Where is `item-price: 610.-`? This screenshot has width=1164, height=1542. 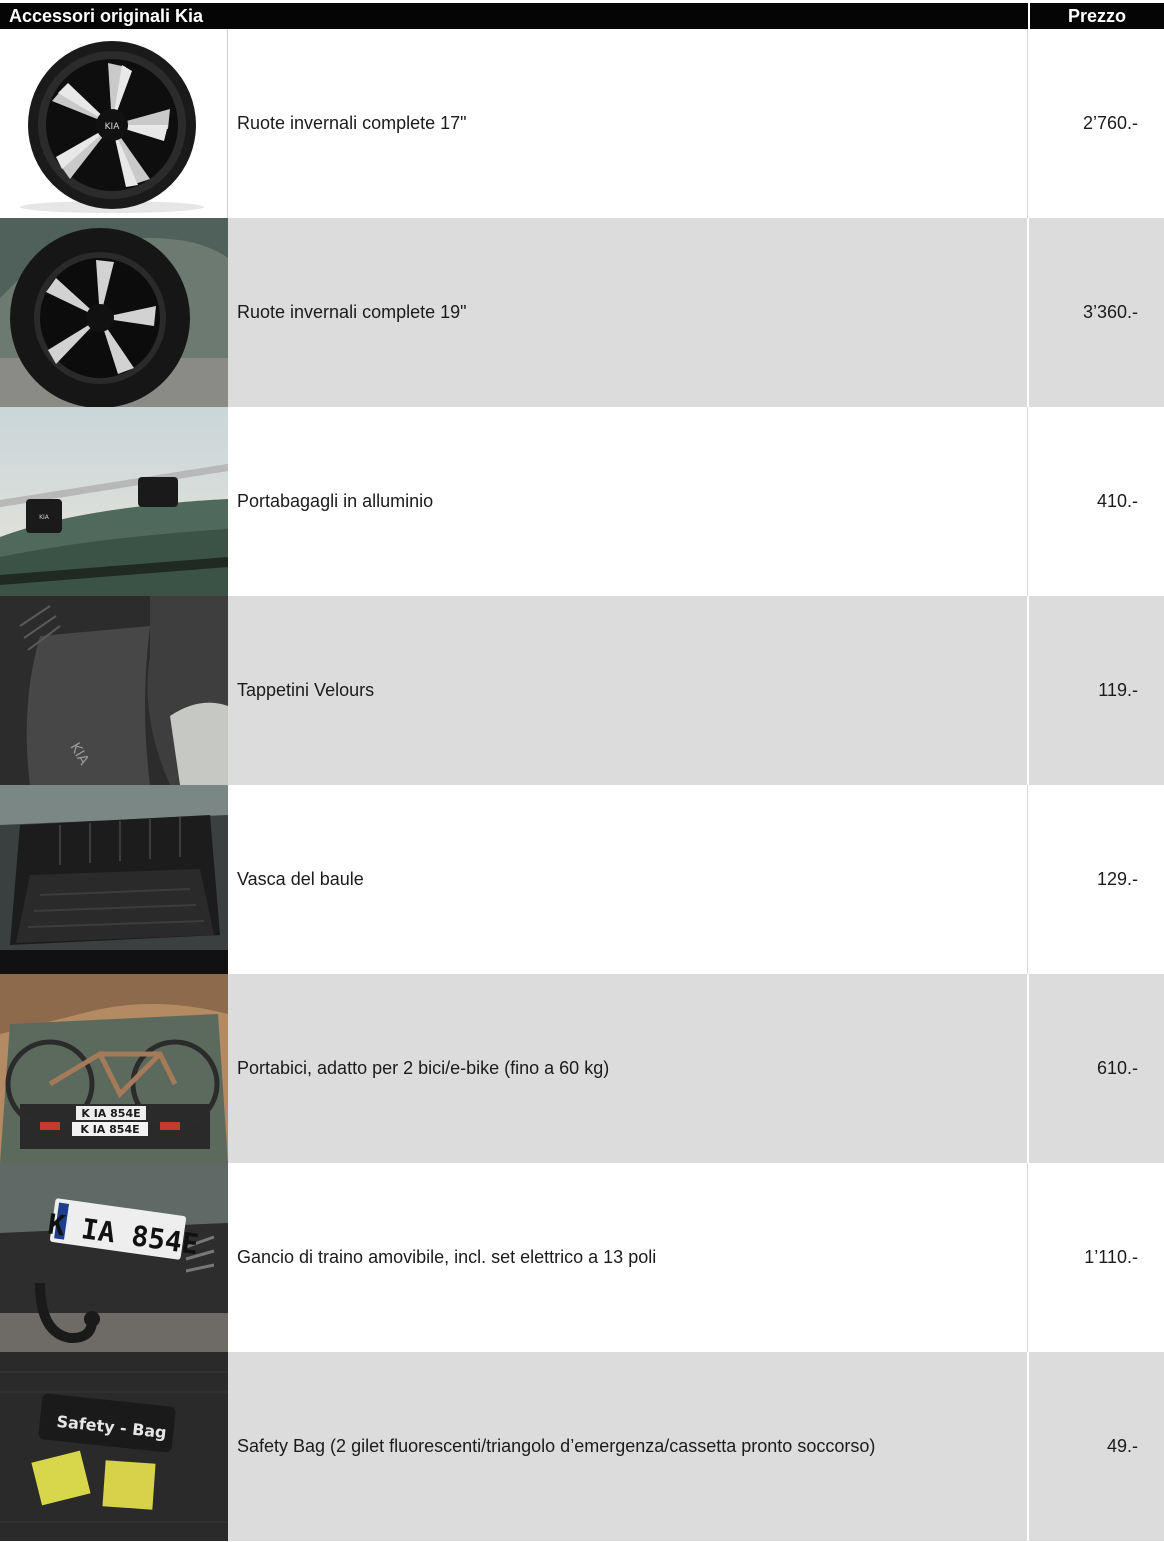 item-price: 610.- is located at coordinates (1117, 1068).